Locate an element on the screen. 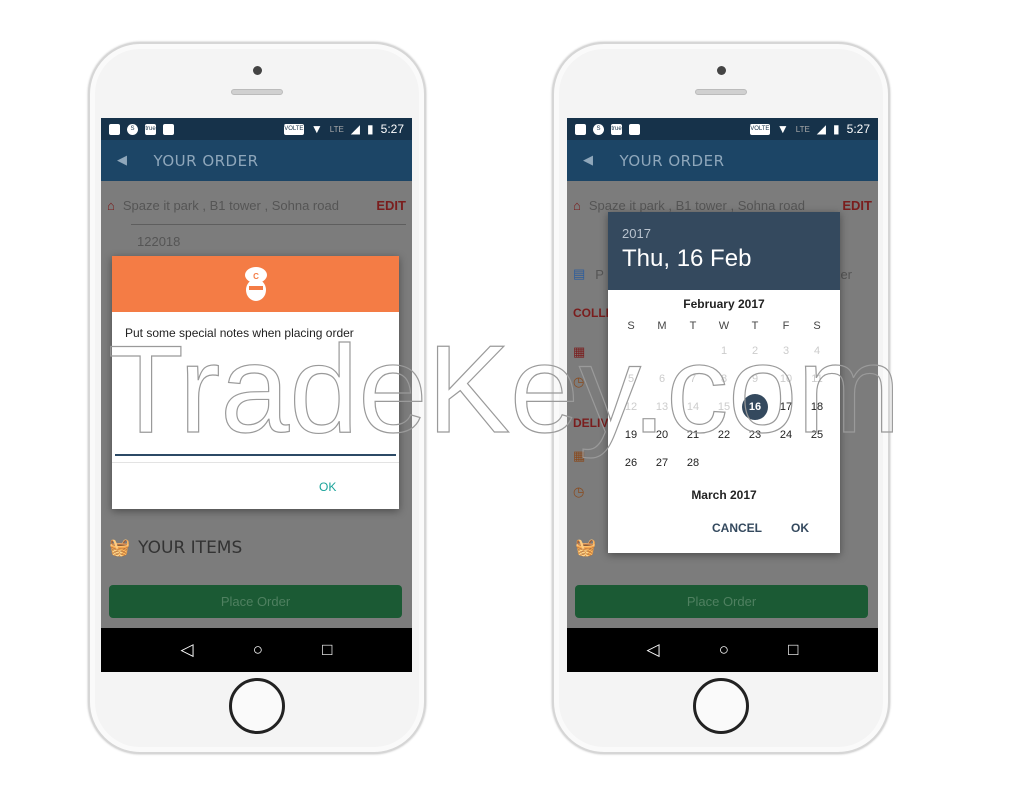  weekday-header: M is located at coordinates (662, 326).